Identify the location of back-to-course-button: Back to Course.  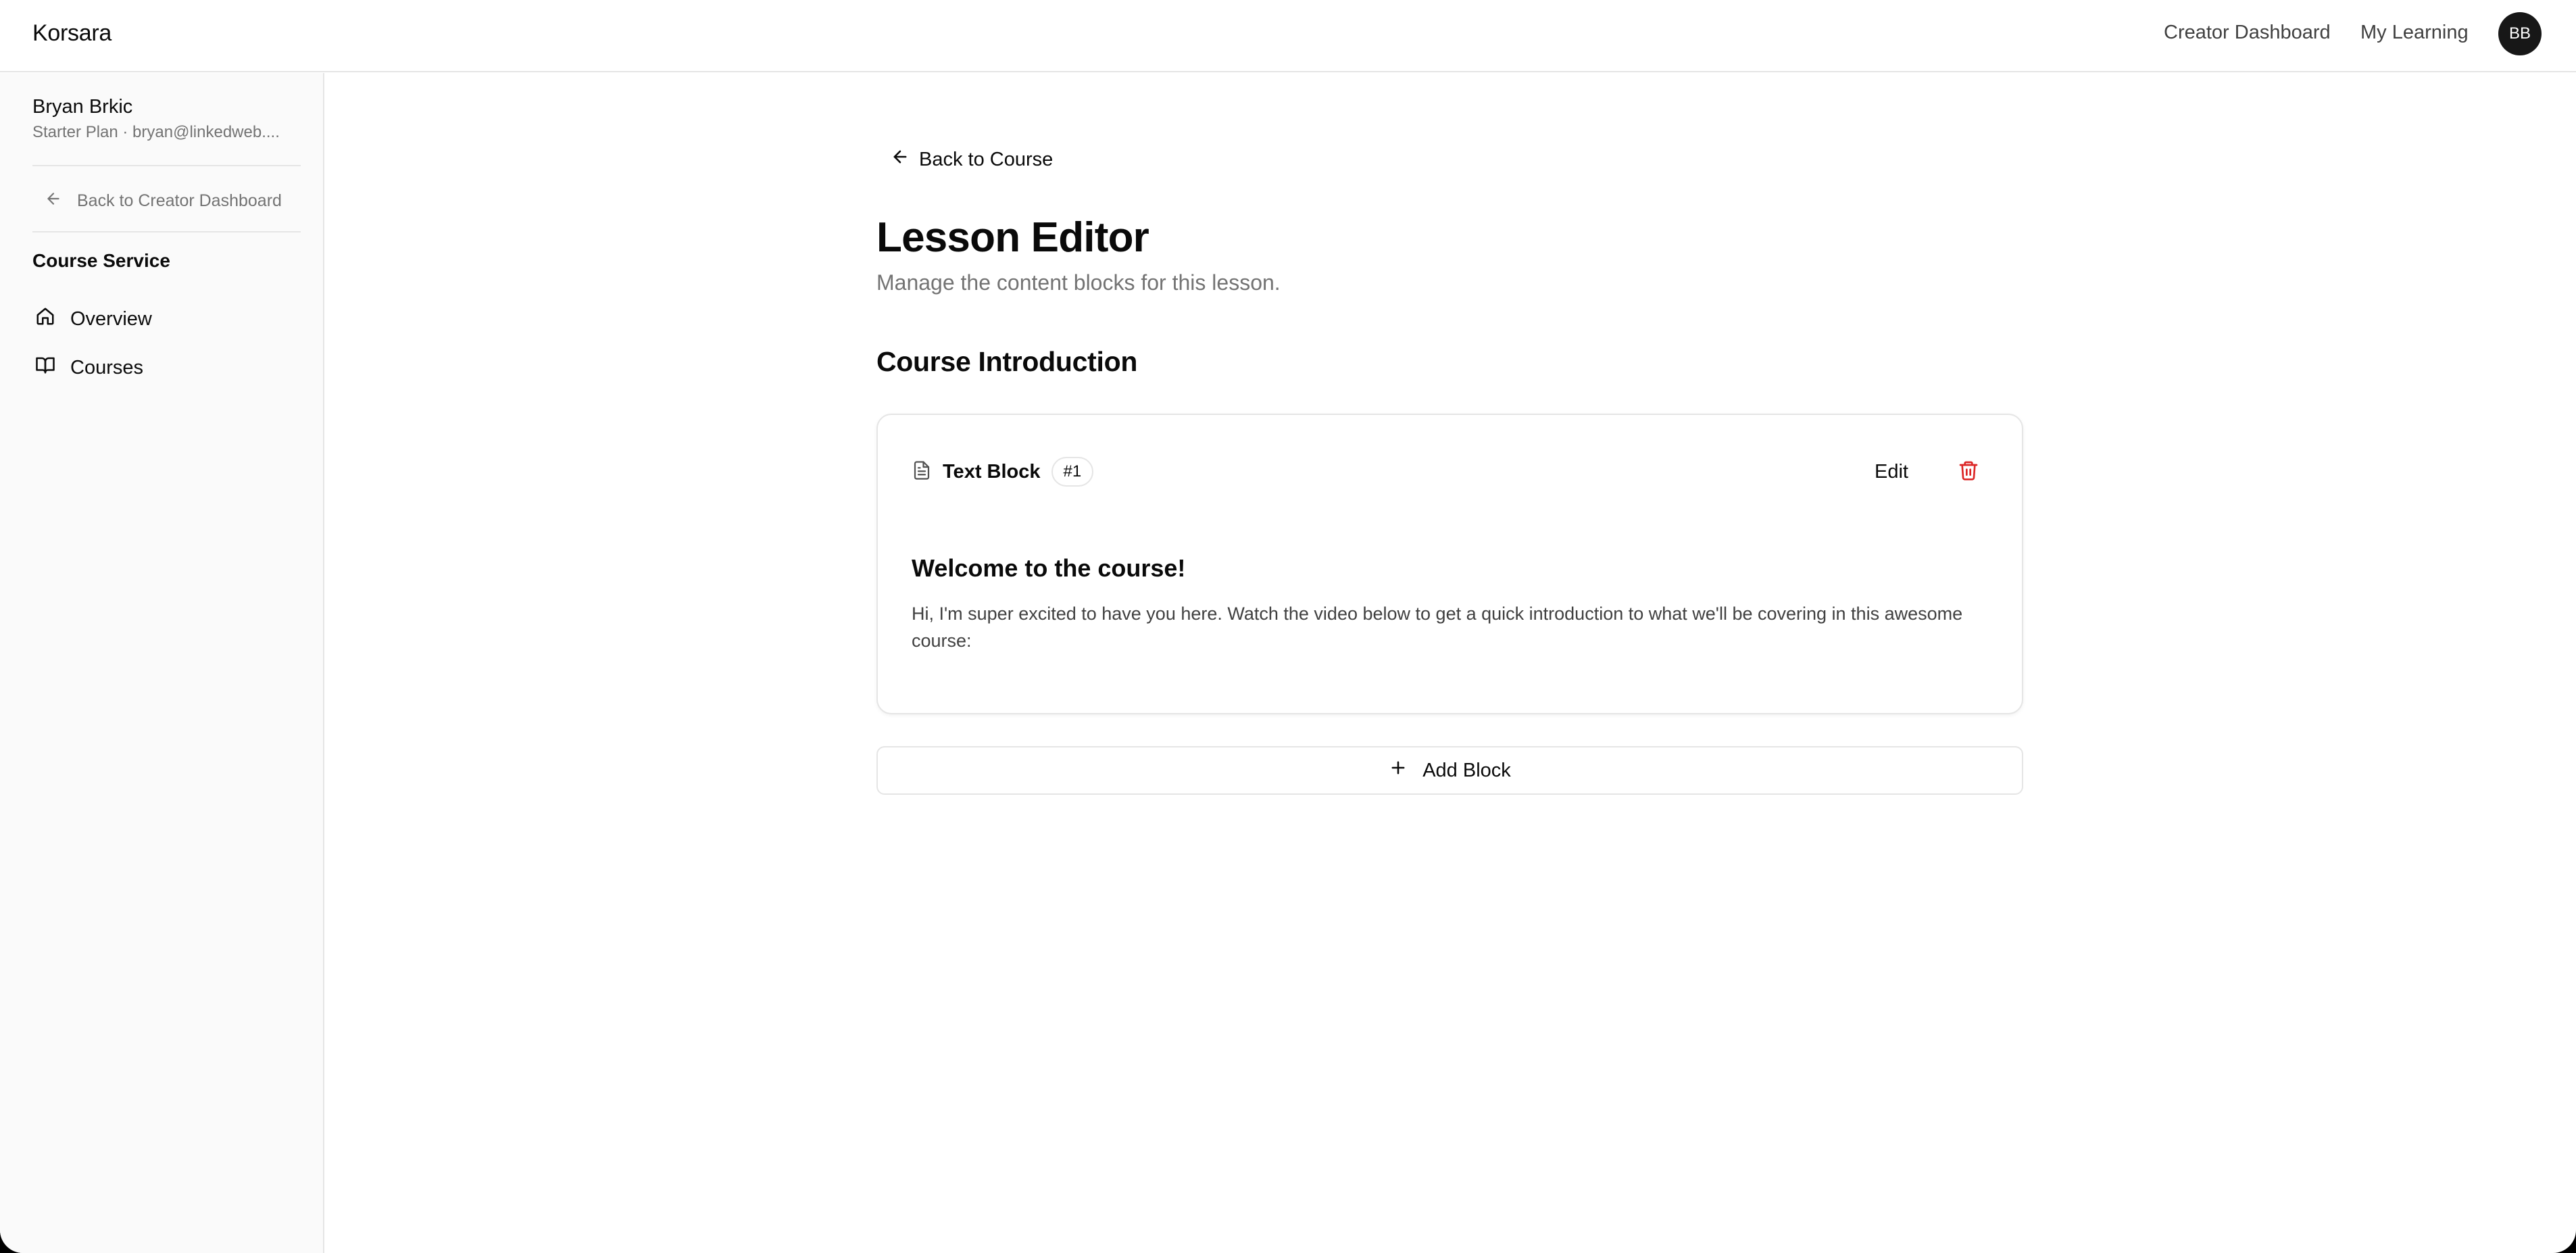
(972, 159).